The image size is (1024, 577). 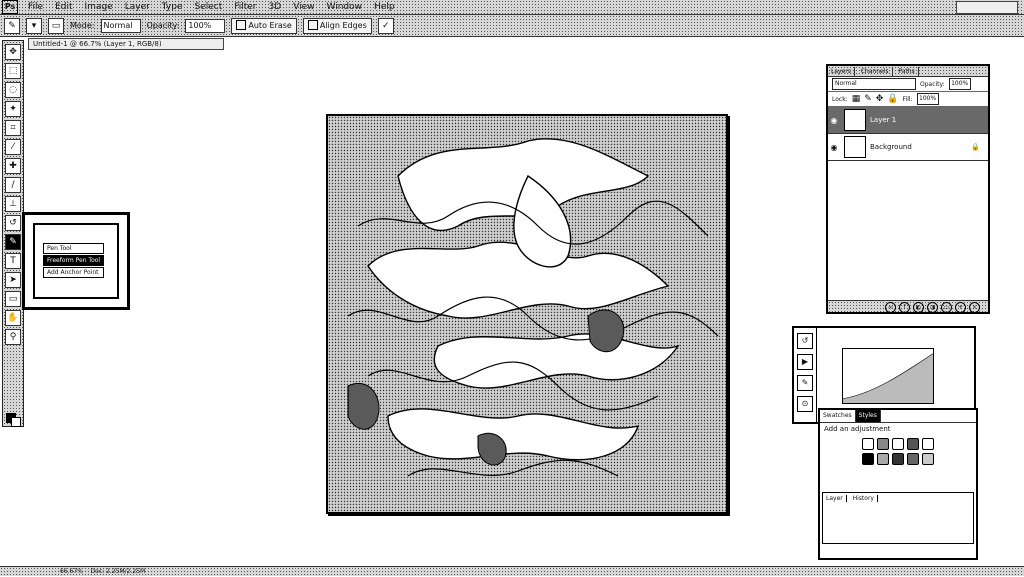 What do you see at coordinates (13, 242) in the screenshot?
I see `pen-tool-active-icon: ✎` at bounding box center [13, 242].